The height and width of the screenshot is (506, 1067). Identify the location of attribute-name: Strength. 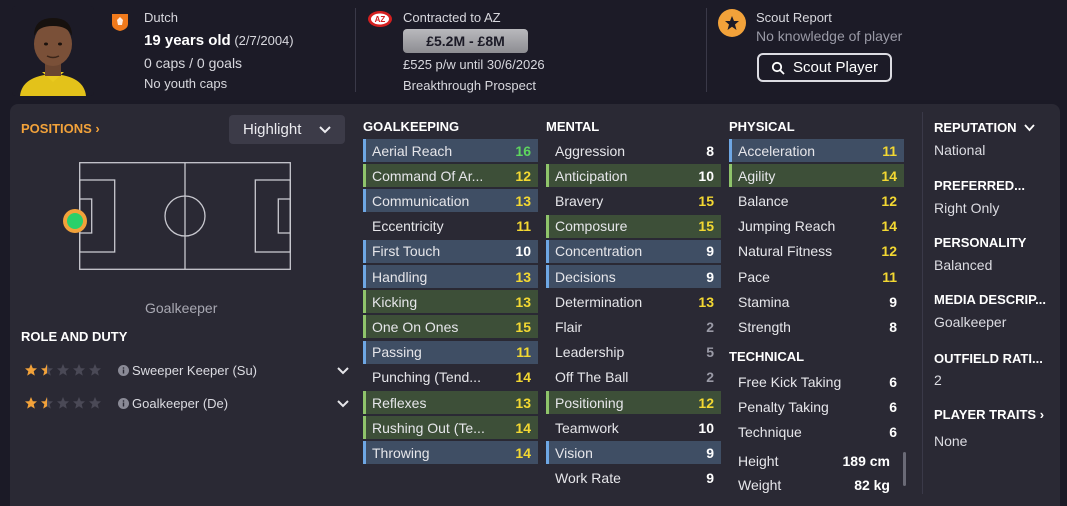
(764, 326).